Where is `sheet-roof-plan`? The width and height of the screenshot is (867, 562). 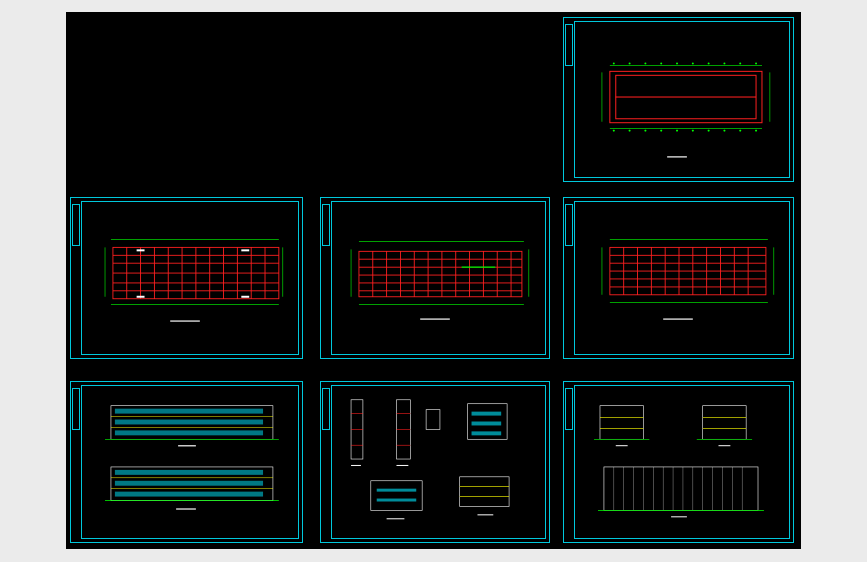 sheet-roof-plan is located at coordinates (678, 99).